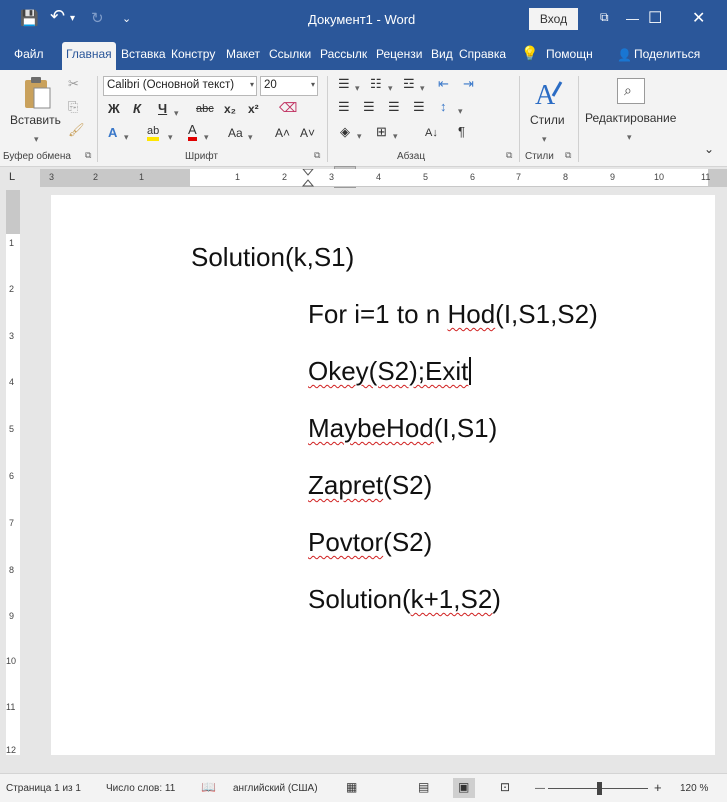 The width and height of the screenshot is (727, 802). Describe the element at coordinates (544, 139) in the screenshot. I see `styles-dropdown-icon: ▾` at that location.